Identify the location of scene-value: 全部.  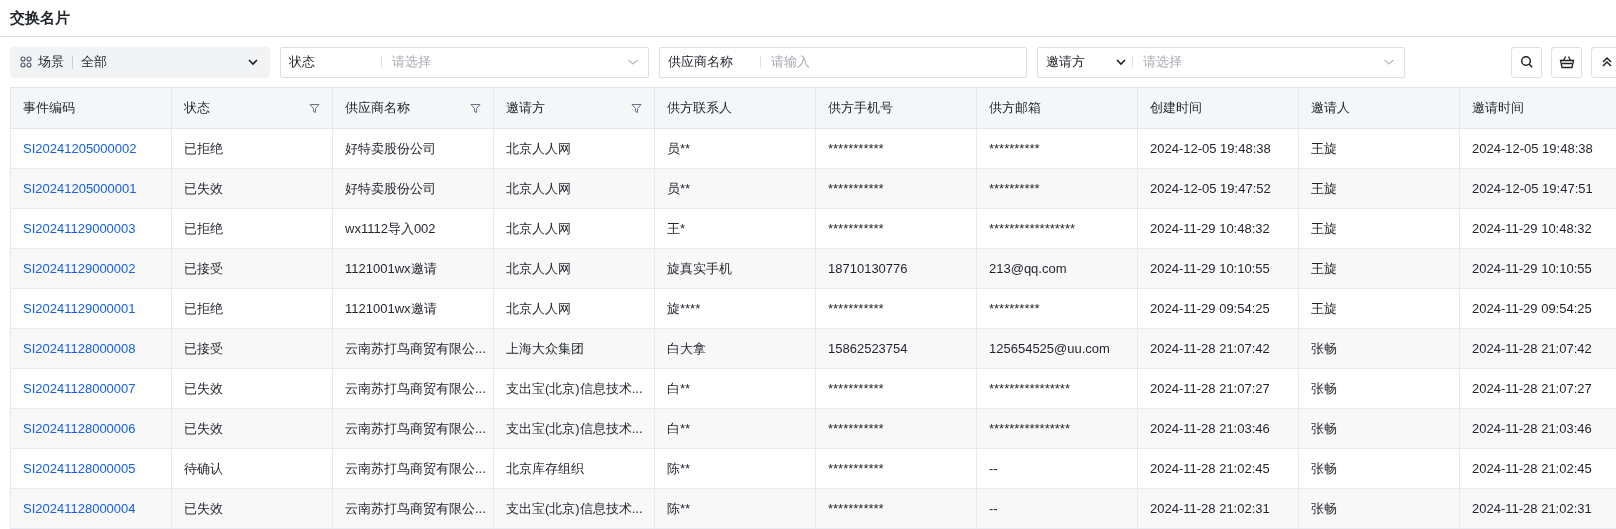
(94, 62).